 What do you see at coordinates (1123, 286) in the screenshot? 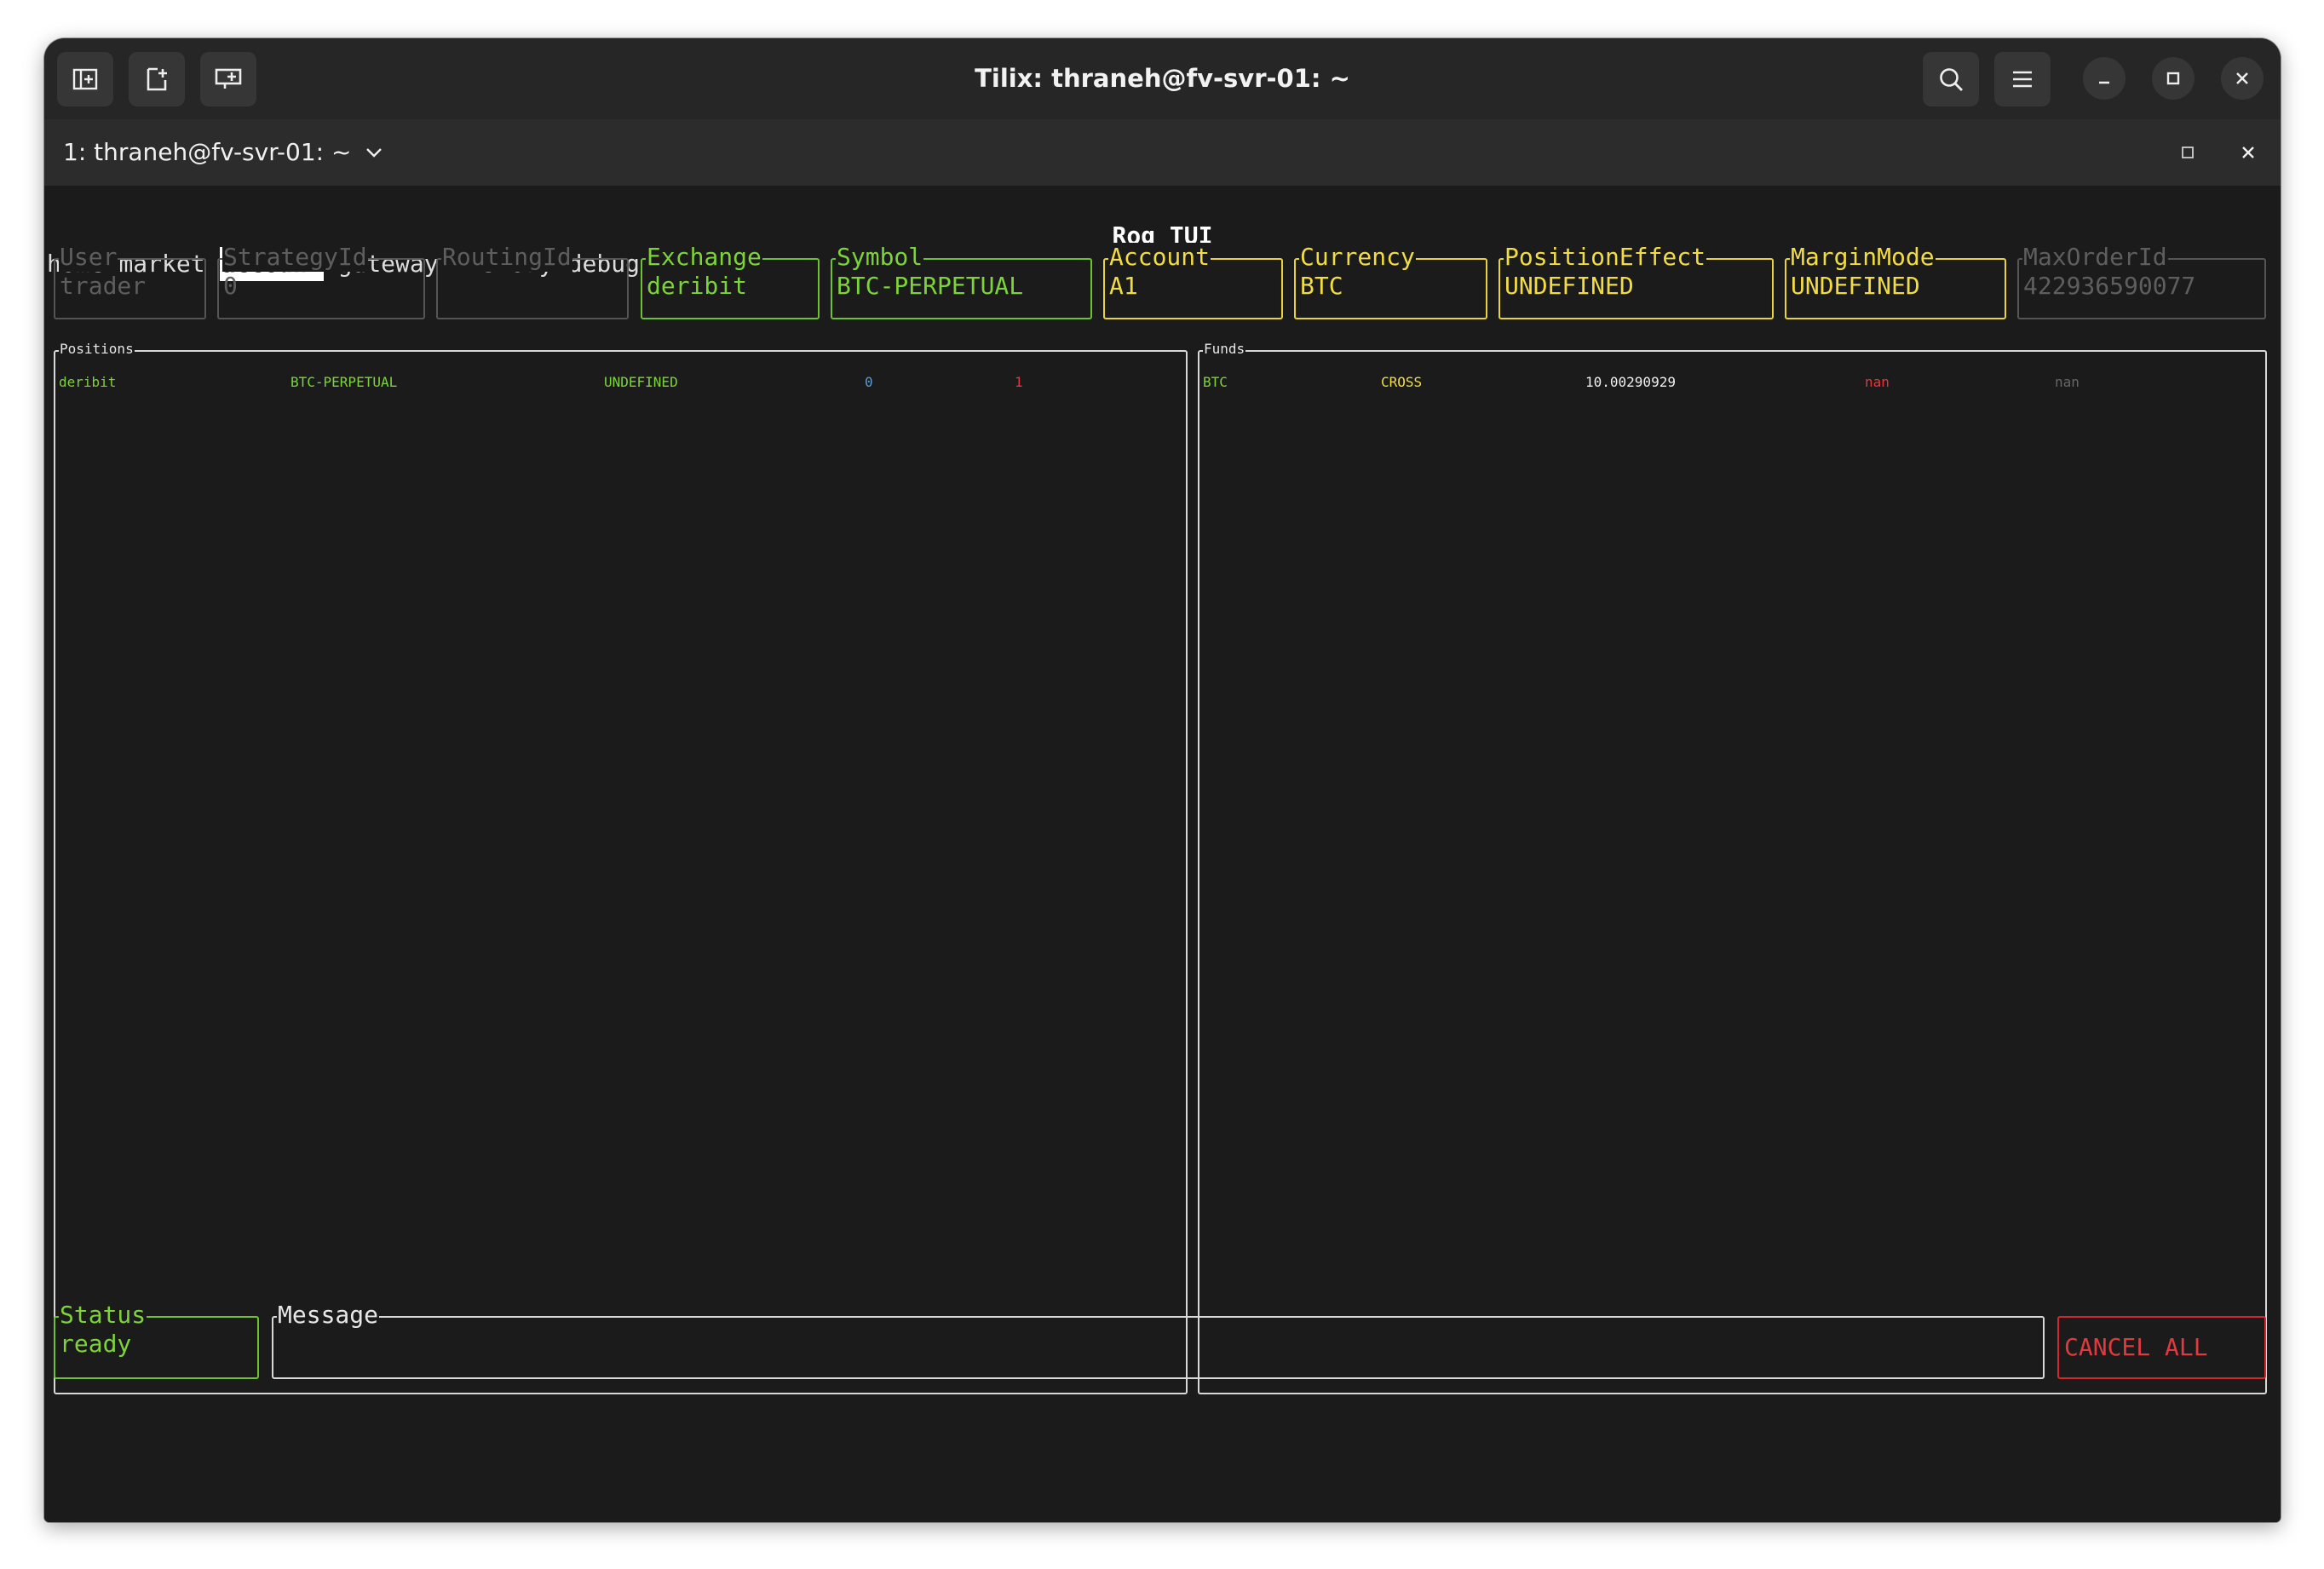
I see `account-value: A1` at bounding box center [1123, 286].